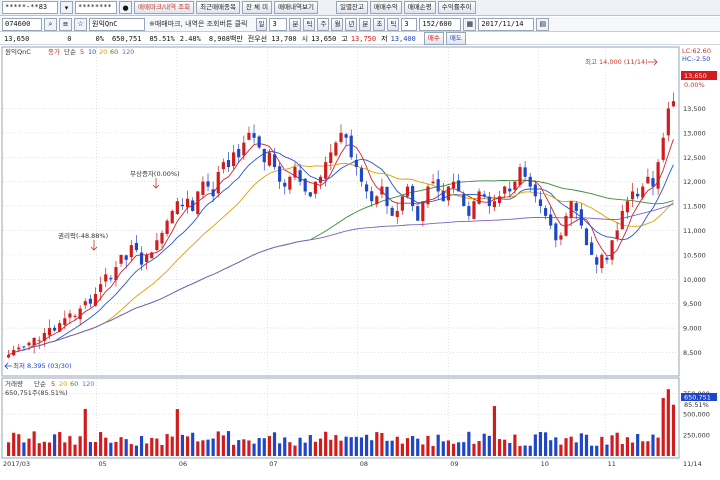 Image resolution: width=720 pixels, height=480 pixels. What do you see at coordinates (66, 7) in the screenshot?
I see `dropdown-arrow-icon: ▾` at bounding box center [66, 7].